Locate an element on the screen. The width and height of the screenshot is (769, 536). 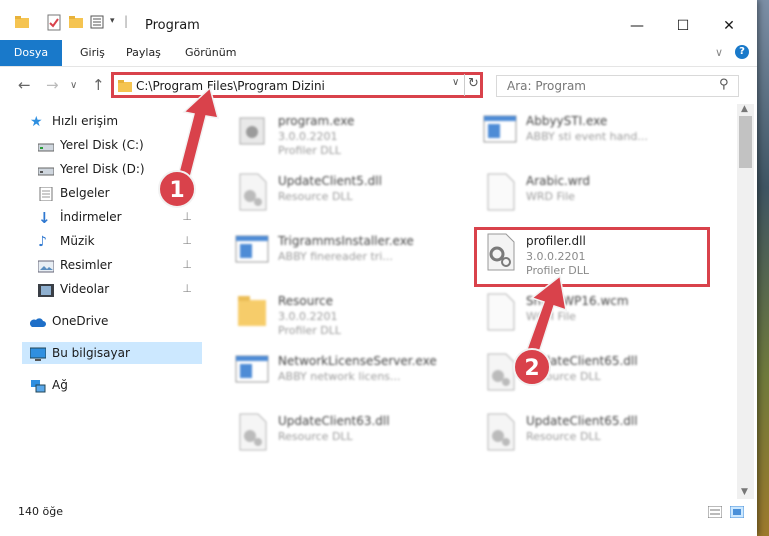
arrow-2-icon is located at coordinates (546, 315).